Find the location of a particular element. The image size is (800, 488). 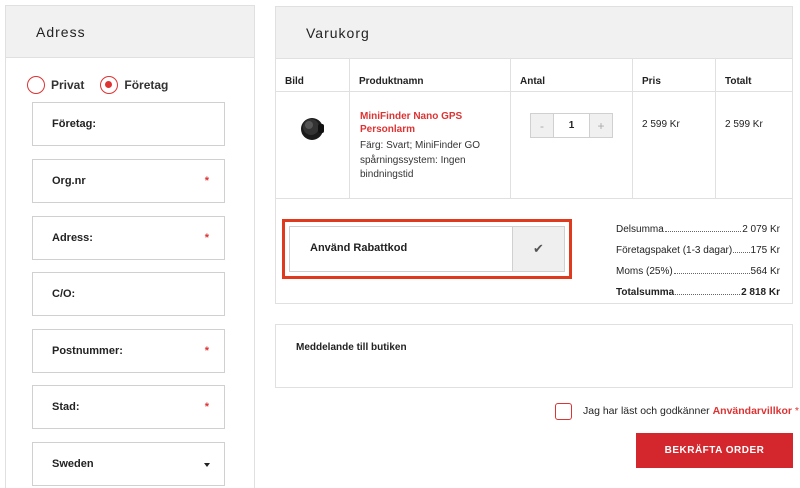

item-total: 2 599 Kr is located at coordinates (744, 124).